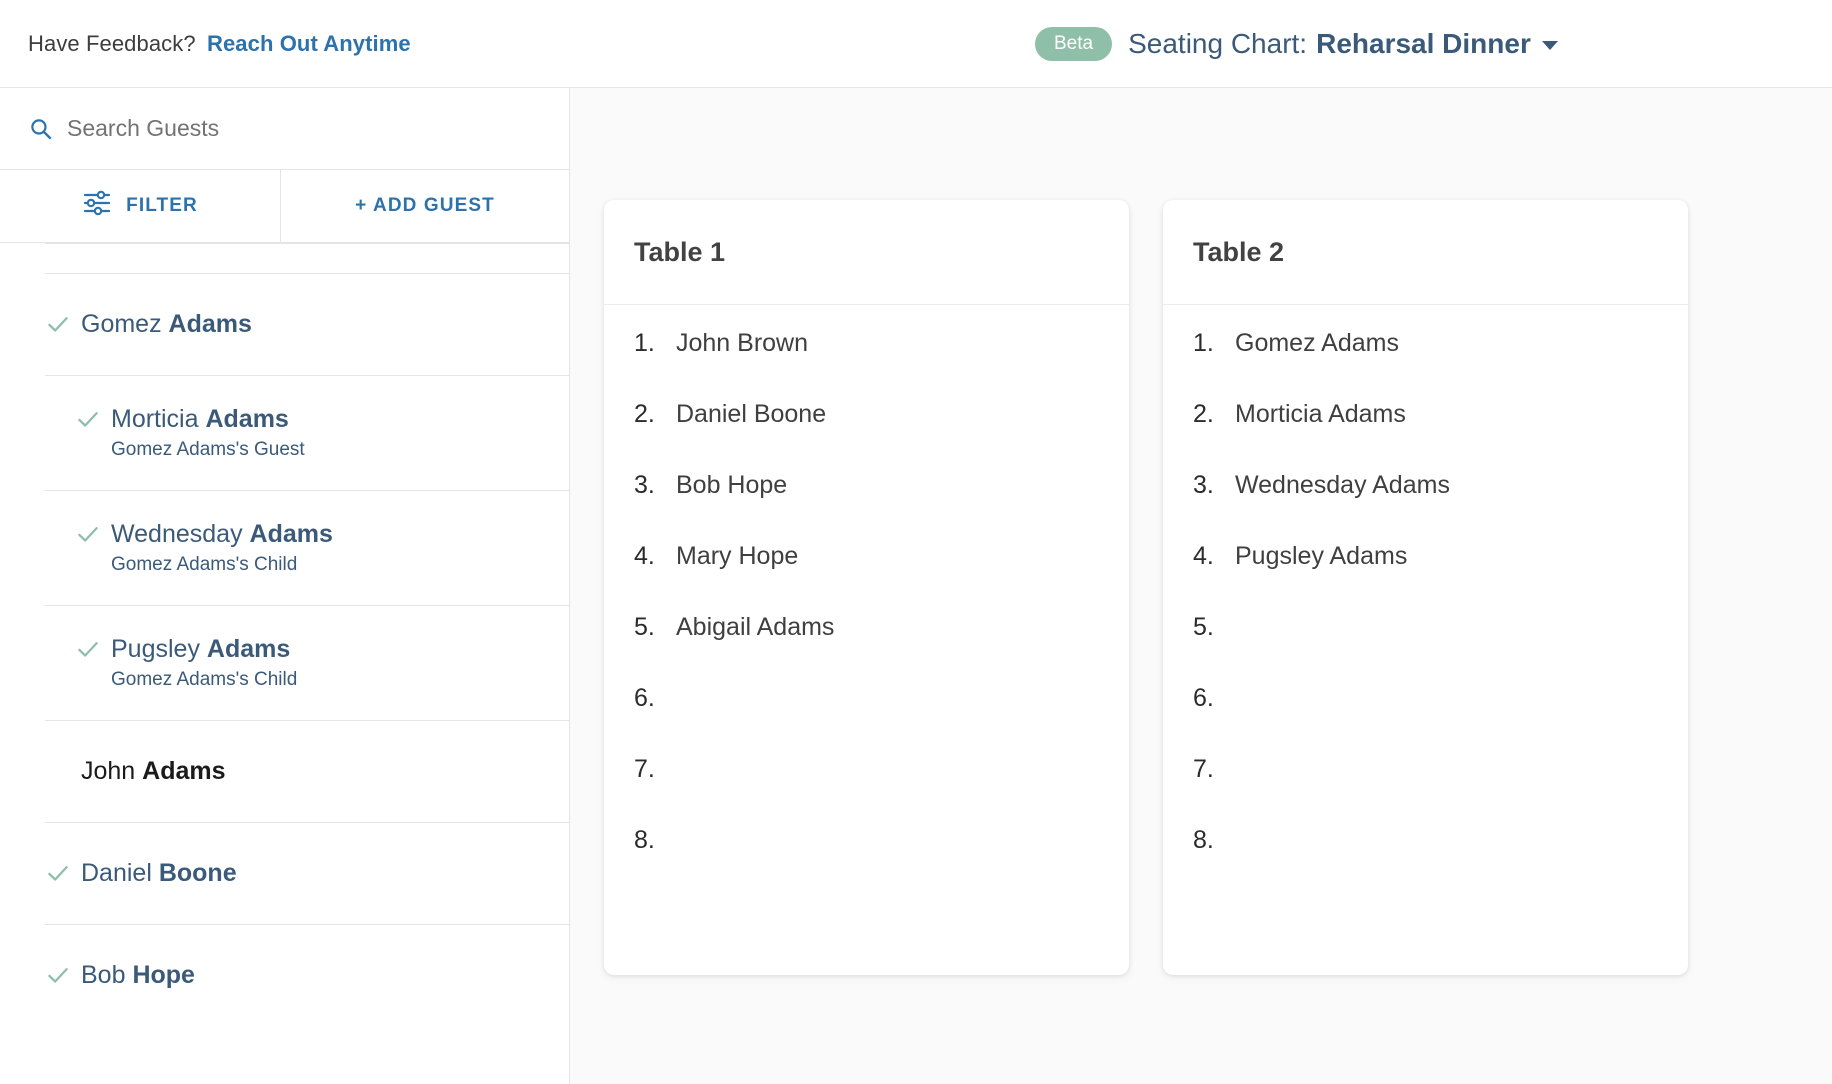  What do you see at coordinates (1425, 648) in the screenshot?
I see `seat-row: 5.` at bounding box center [1425, 648].